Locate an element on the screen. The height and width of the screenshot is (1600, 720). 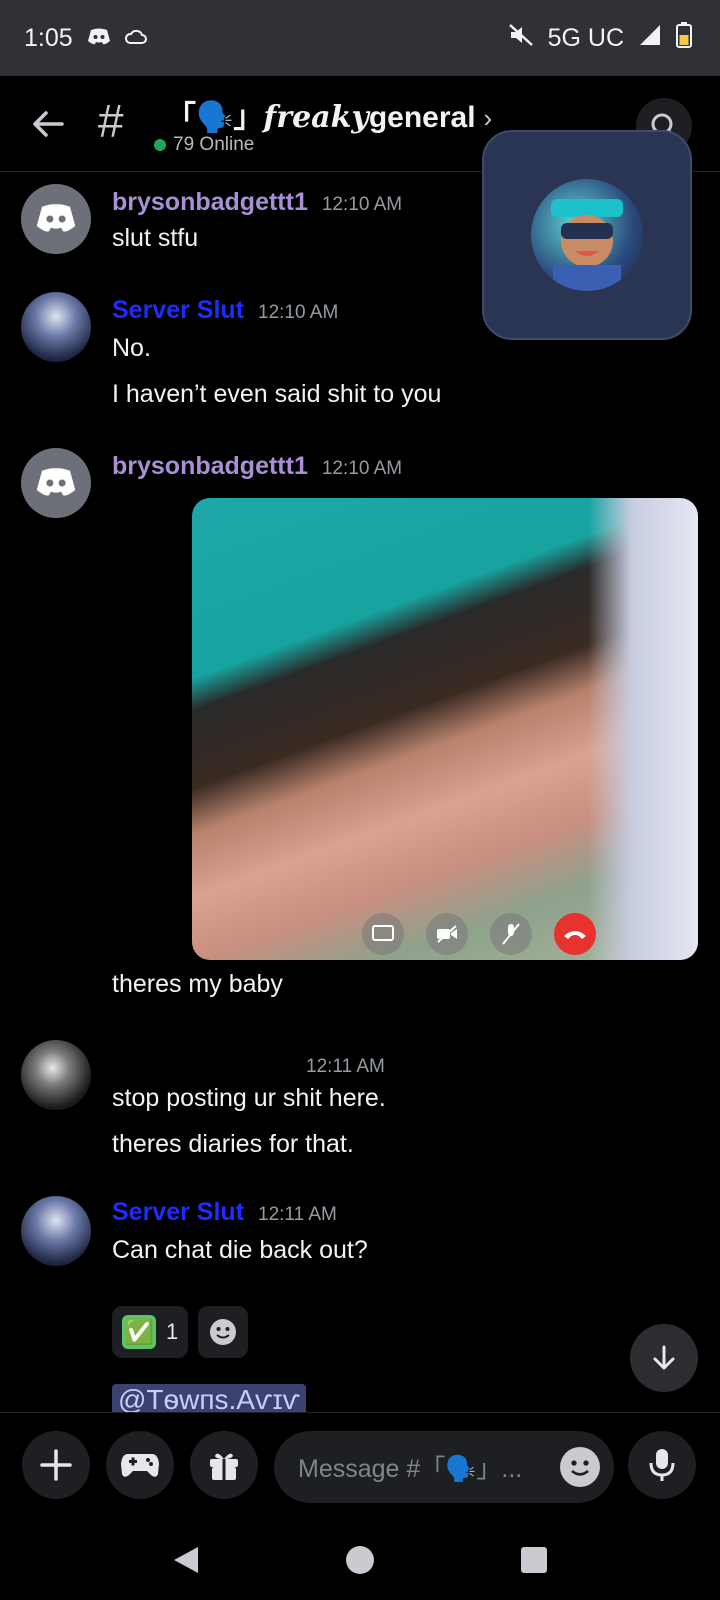
status-time: 1:05 is located at coordinates (48, 37).